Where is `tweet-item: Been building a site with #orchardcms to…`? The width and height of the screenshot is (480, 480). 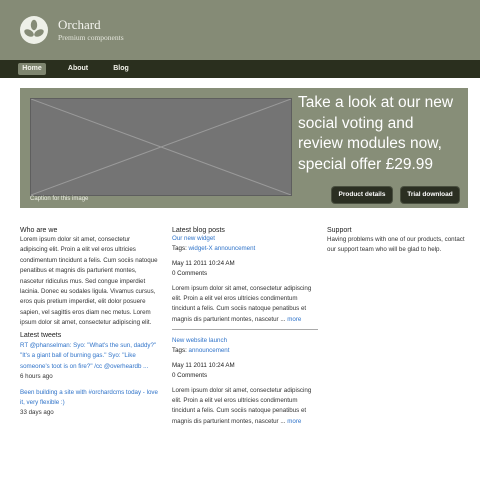 tweet-item: Been building a site with #orchardcms to… is located at coordinates (95, 403).